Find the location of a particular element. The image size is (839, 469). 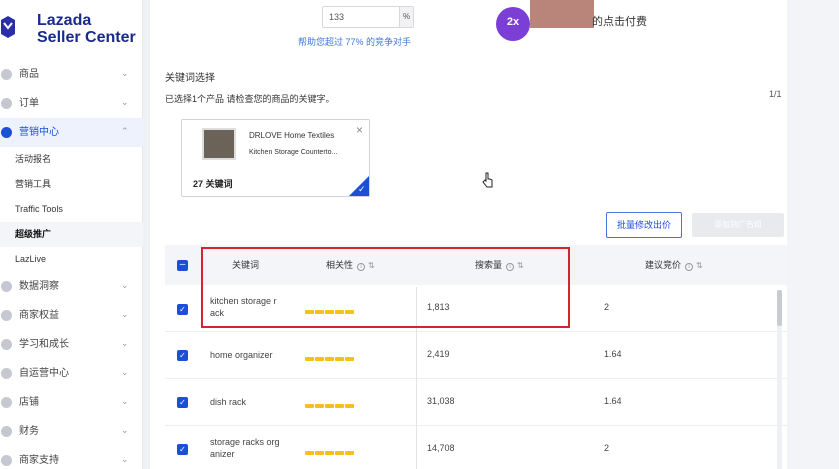

header-bid-label: 建议竞价 is located at coordinates (663, 265).